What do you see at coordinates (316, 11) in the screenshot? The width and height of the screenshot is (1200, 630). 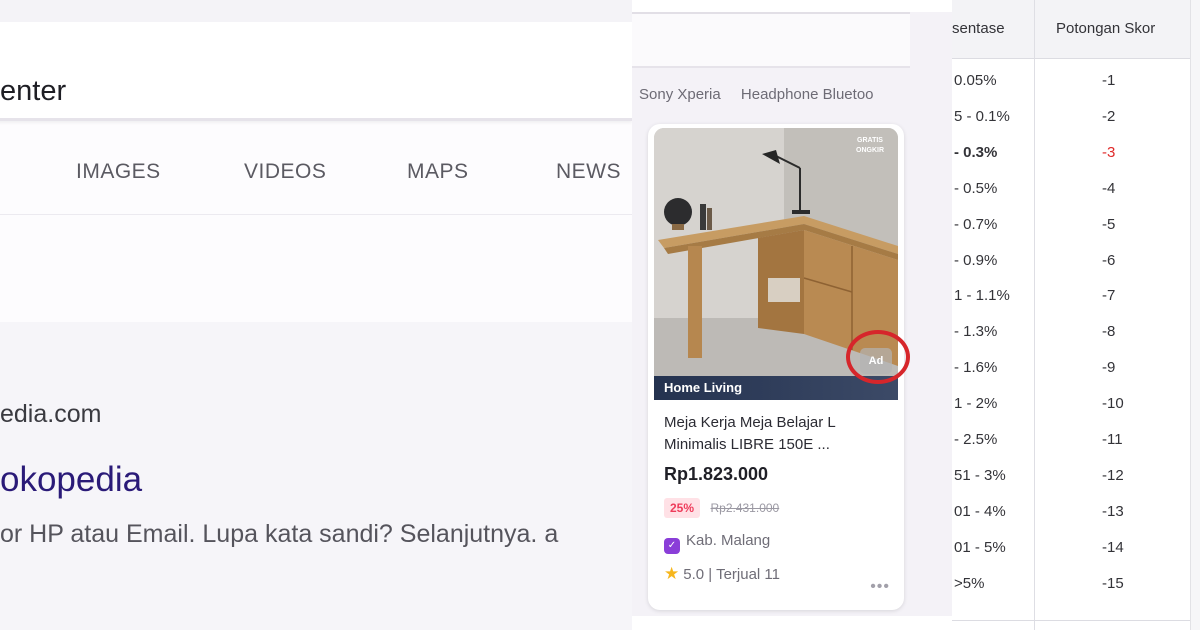 I see `top-strip` at bounding box center [316, 11].